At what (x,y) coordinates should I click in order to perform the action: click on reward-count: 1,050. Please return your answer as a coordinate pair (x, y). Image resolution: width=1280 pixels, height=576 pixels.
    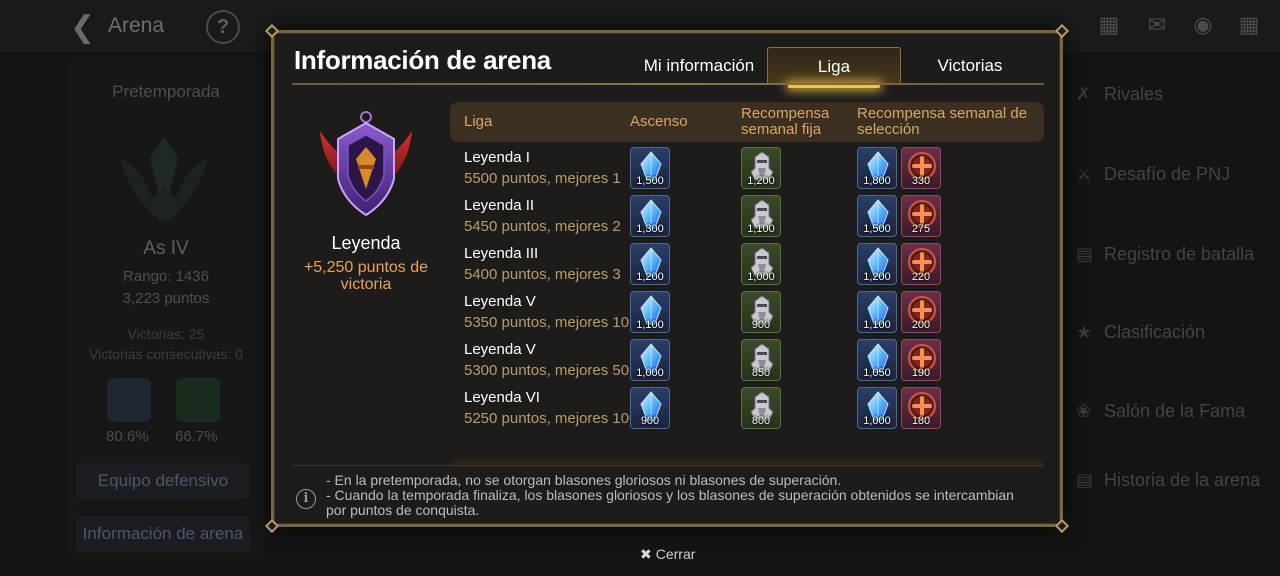
    Looking at the image, I should click on (877, 373).